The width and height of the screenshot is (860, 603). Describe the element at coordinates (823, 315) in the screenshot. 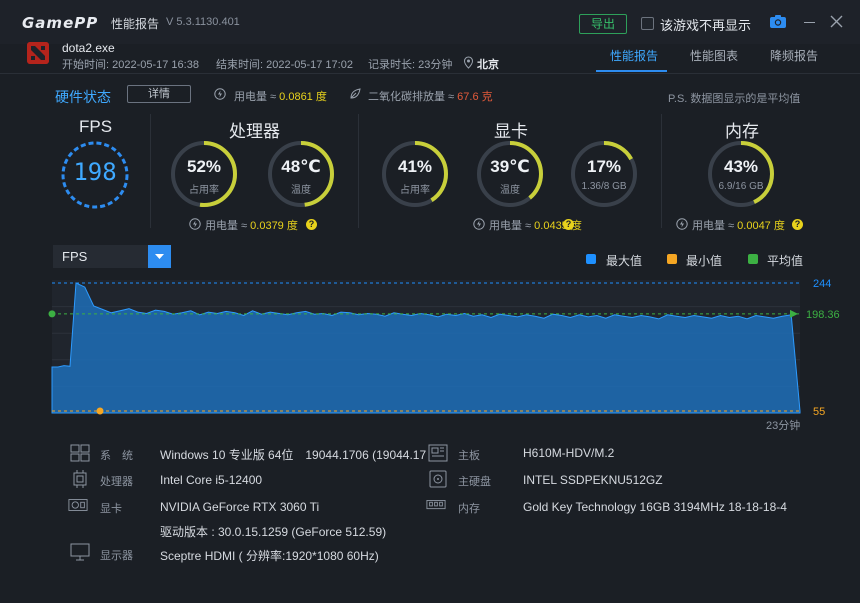

I see `avg-value-label: 198.36` at that location.